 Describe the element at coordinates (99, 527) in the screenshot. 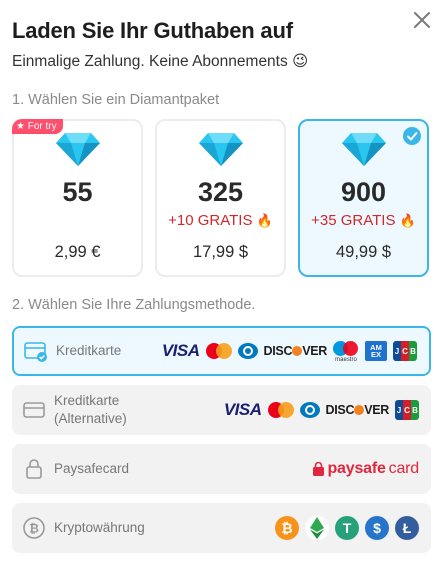

I see `payment-method-label: Kryptowährung` at that location.